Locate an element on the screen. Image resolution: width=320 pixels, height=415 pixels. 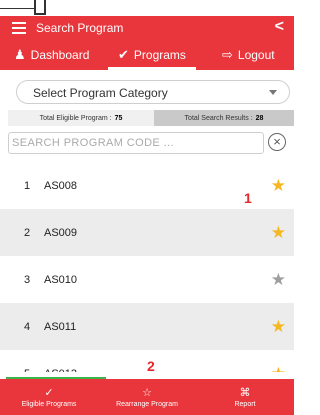
tab-report: ⌘ Report is located at coordinates (245, 397).